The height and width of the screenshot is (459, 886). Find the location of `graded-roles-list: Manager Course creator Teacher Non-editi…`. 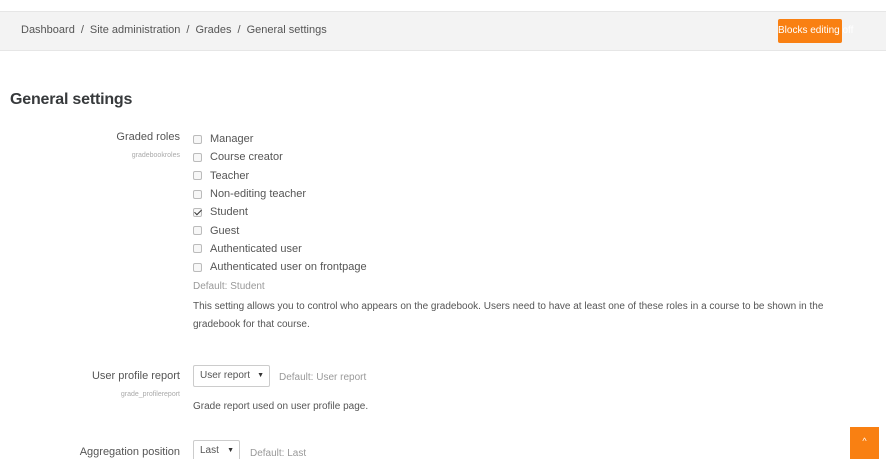

graded-roles-list: Manager Course creator Teacher Non-editi… is located at coordinates (280, 203).